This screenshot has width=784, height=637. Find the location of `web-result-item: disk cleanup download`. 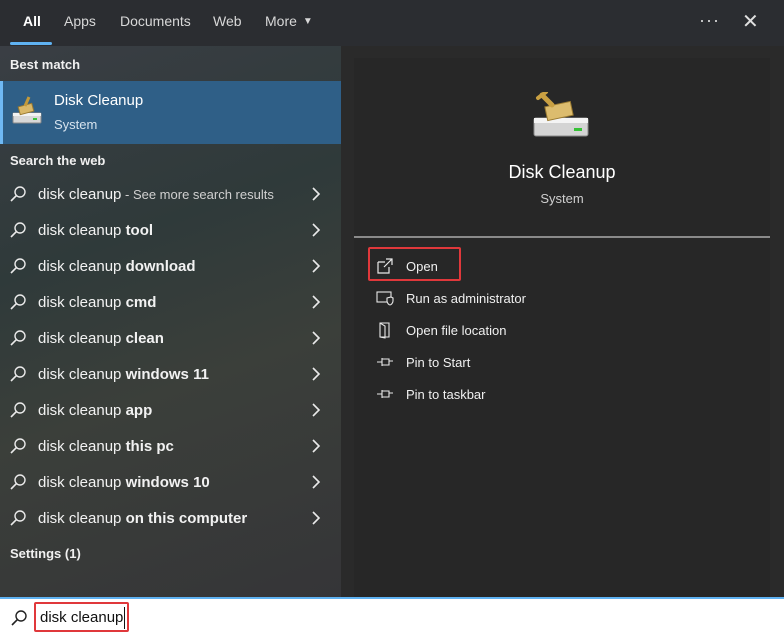

web-result-item: disk cleanup download is located at coordinates (170, 266).